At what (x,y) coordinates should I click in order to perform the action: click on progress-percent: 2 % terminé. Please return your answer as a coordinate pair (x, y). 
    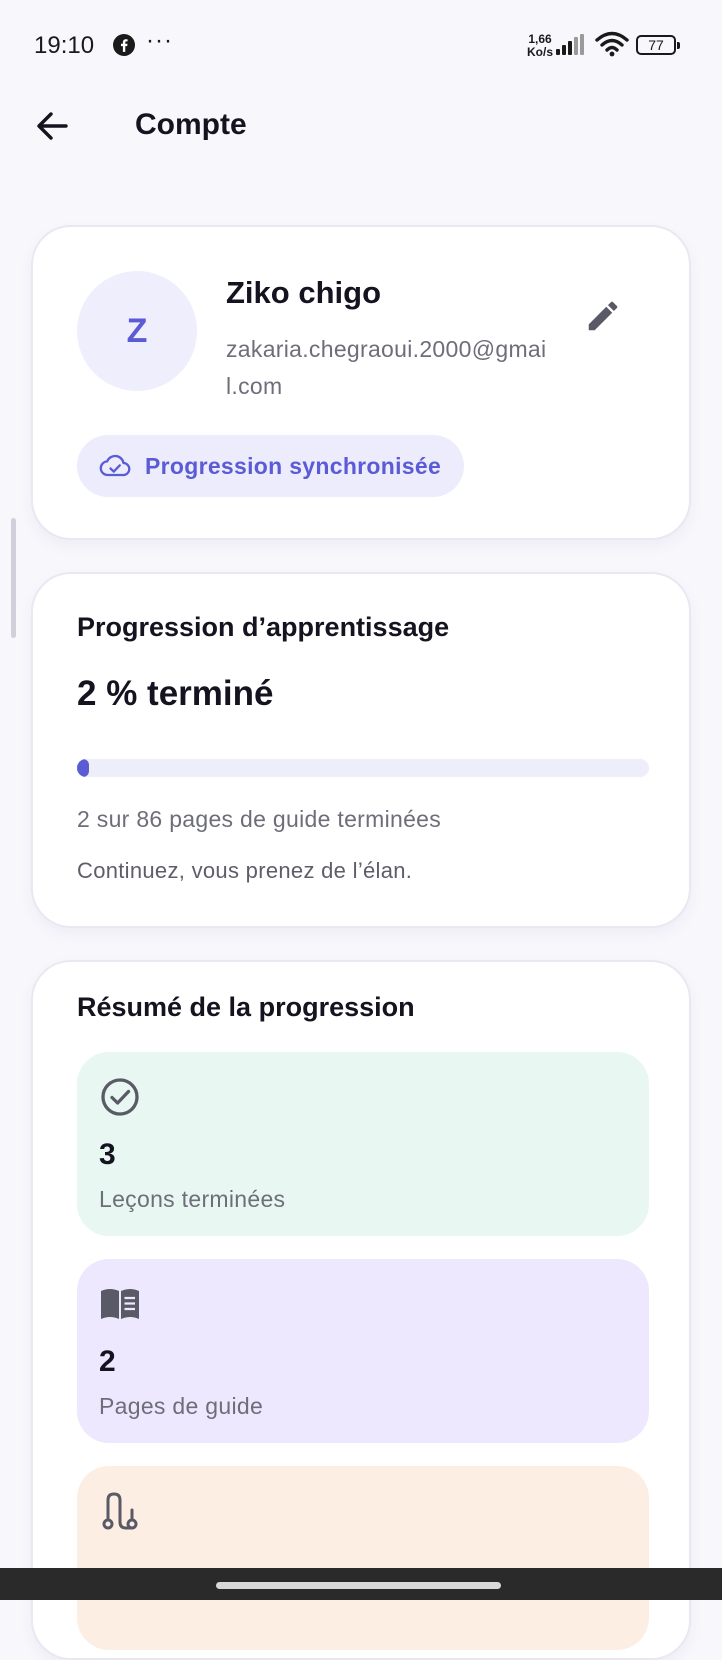
    Looking at the image, I should click on (175, 693).